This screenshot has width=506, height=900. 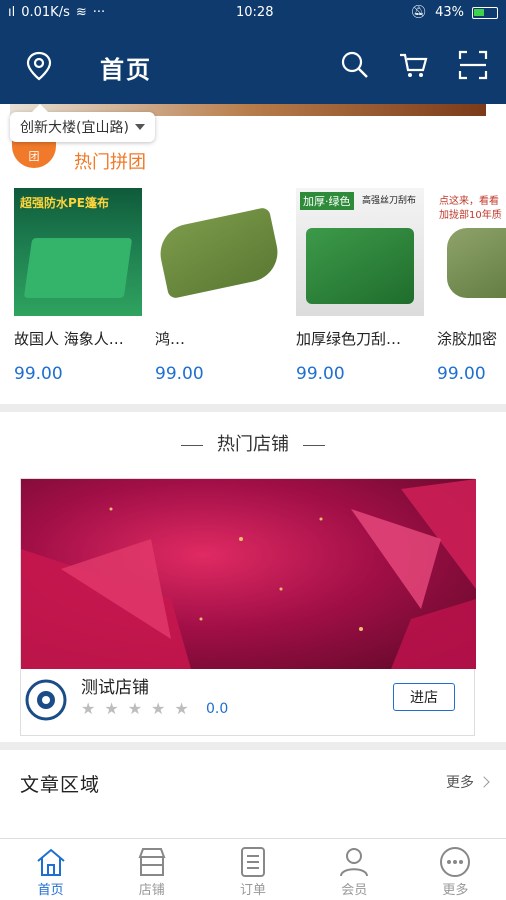 What do you see at coordinates (50, 862) in the screenshot?
I see `home-icon` at bounding box center [50, 862].